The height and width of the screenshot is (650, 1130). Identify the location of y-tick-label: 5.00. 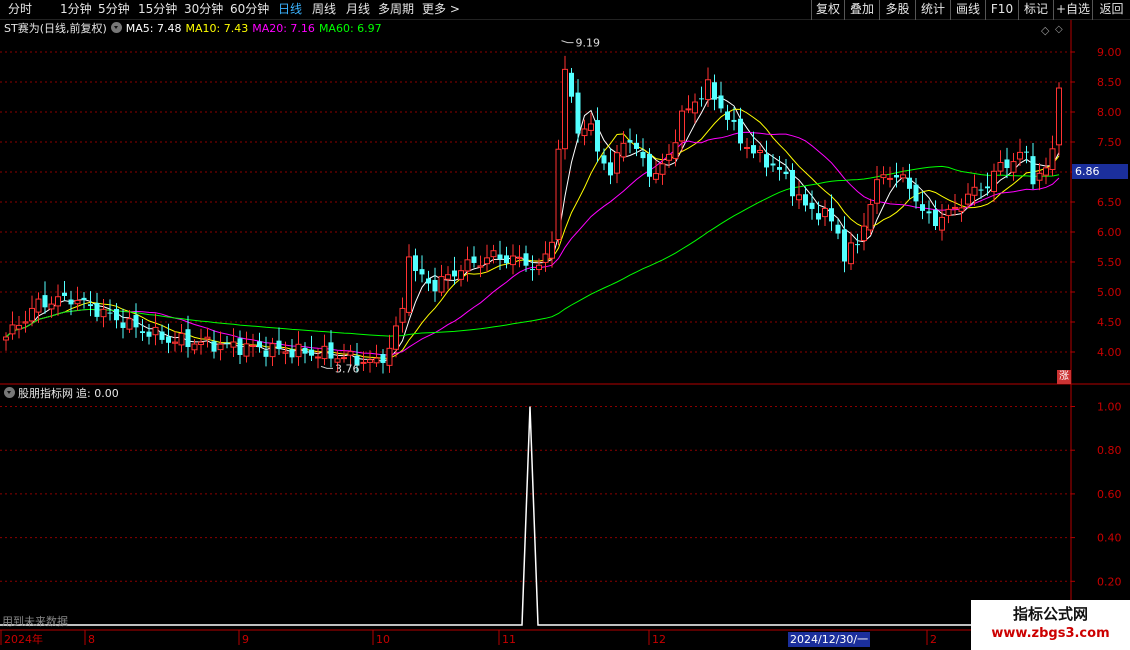
(1109, 292).